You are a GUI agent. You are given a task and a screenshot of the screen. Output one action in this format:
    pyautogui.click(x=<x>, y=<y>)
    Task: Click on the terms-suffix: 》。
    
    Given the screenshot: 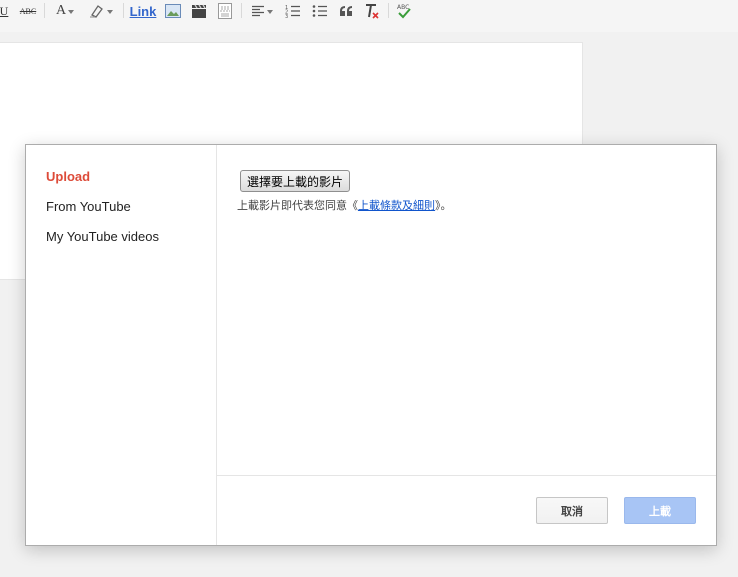 What is the action you would take?
    pyautogui.click(x=443, y=205)
    